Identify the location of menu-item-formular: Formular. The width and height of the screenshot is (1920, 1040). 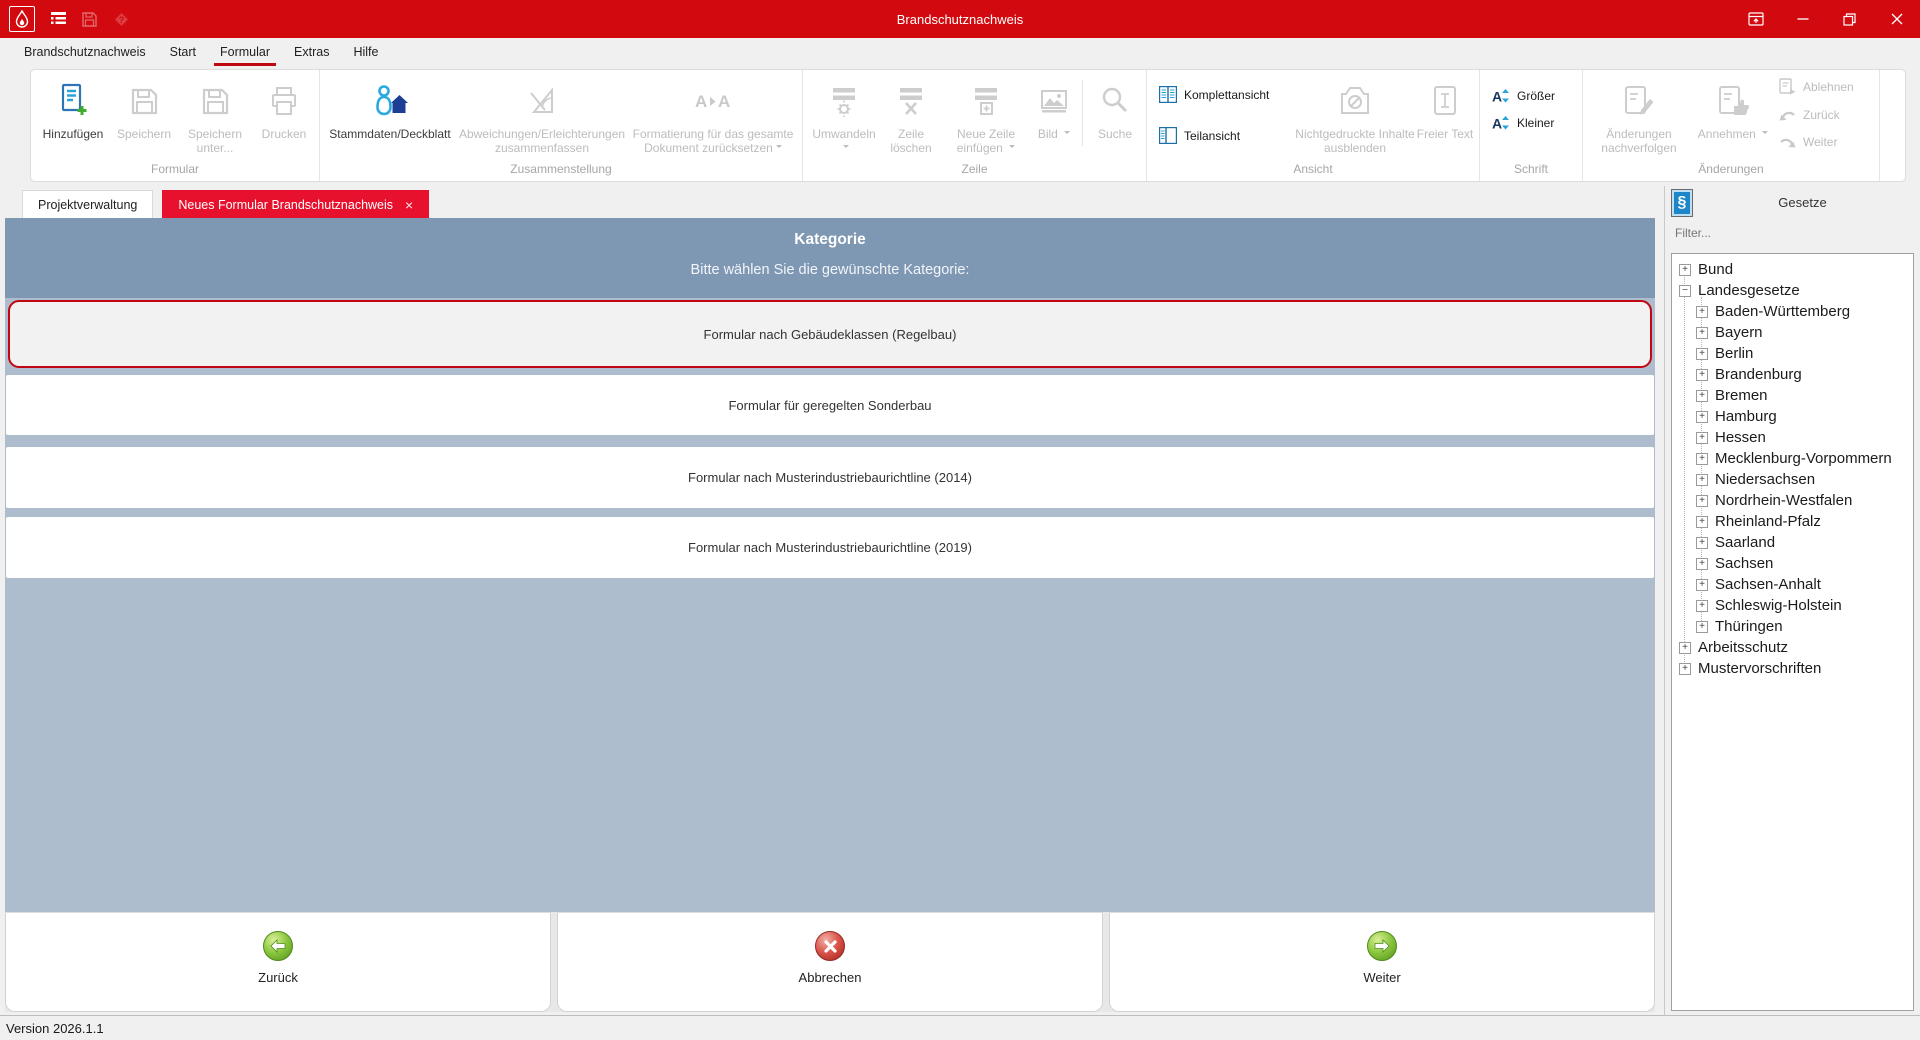
(245, 52).